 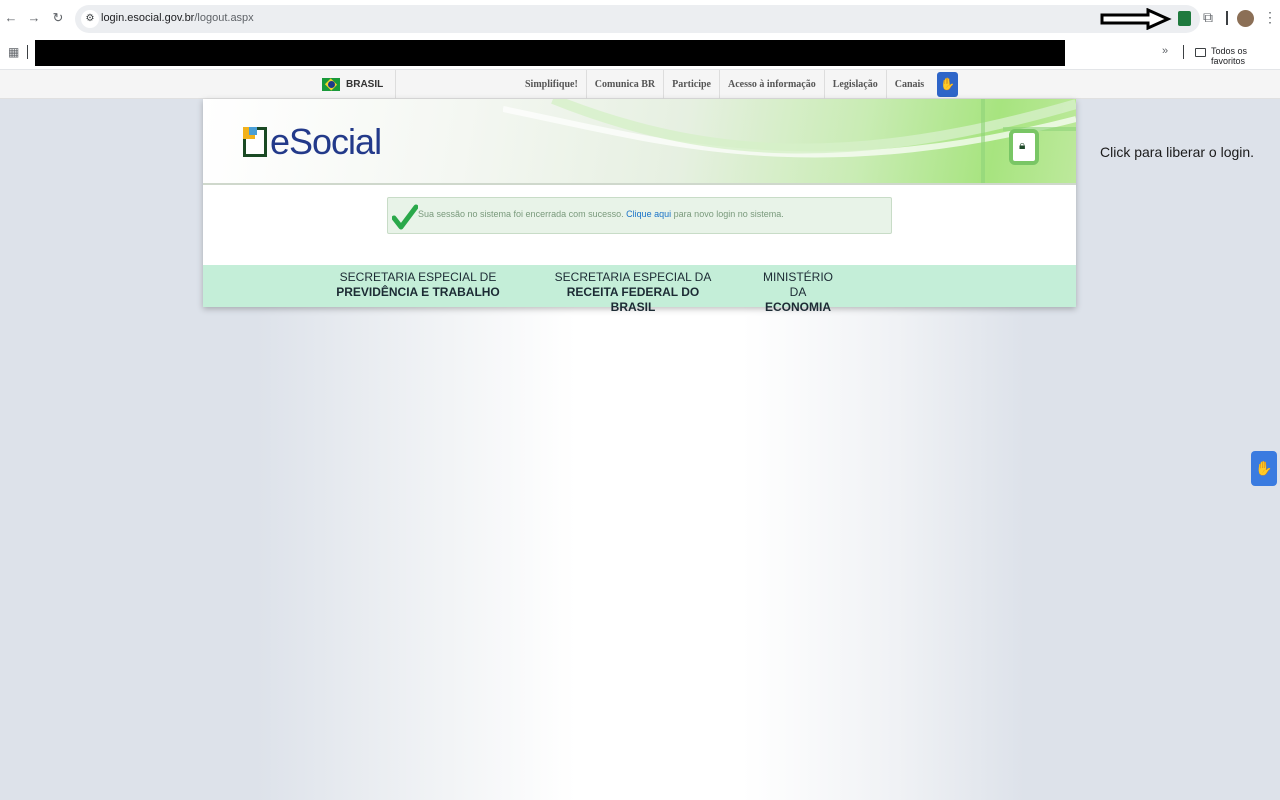 I want to click on logo-text: eSocial, so click(x=326, y=141).